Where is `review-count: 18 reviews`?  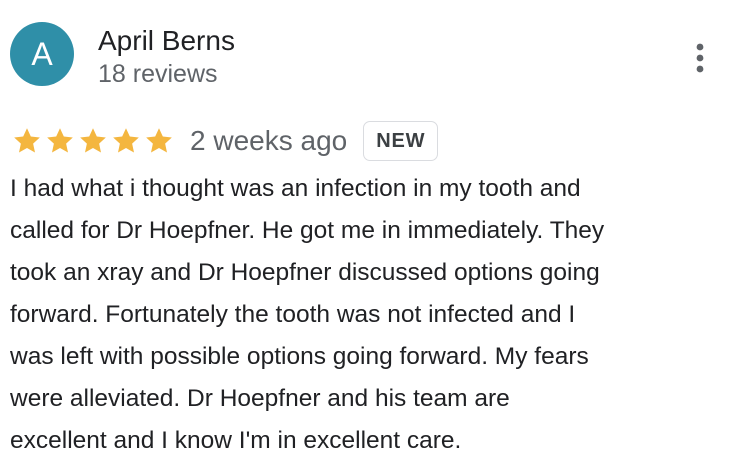 review-count: 18 reviews is located at coordinates (158, 74).